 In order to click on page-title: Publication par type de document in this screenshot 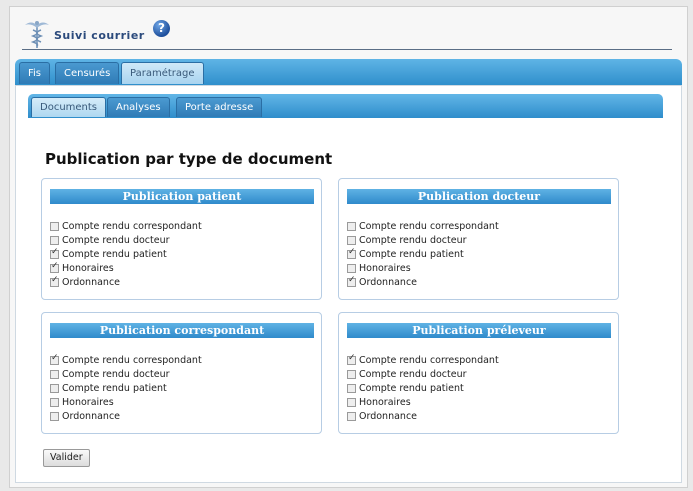, I will do `click(189, 159)`.